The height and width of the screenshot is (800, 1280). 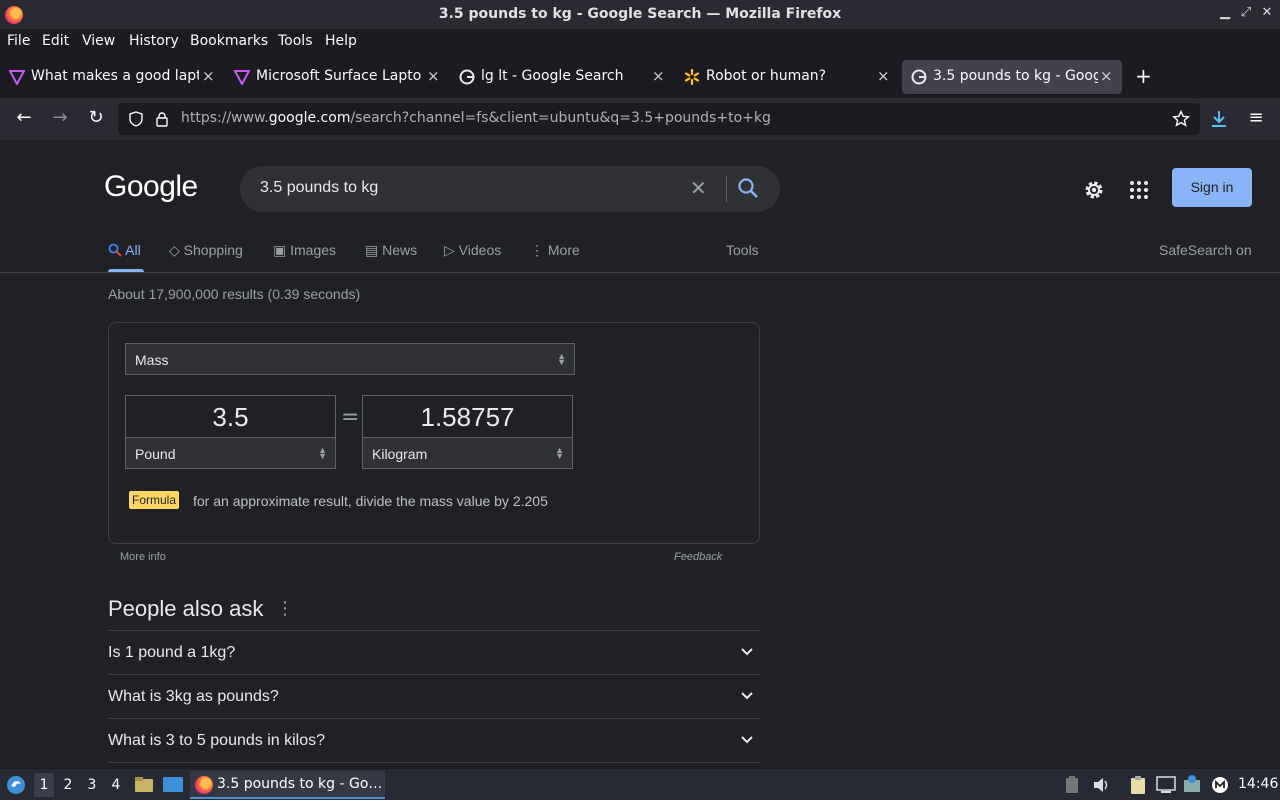 I want to click on clipboard-icon, so click(x=1138, y=785).